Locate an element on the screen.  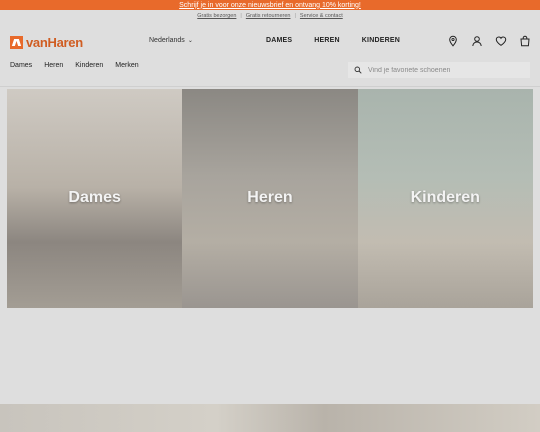
account-icon is located at coordinates (477, 40).